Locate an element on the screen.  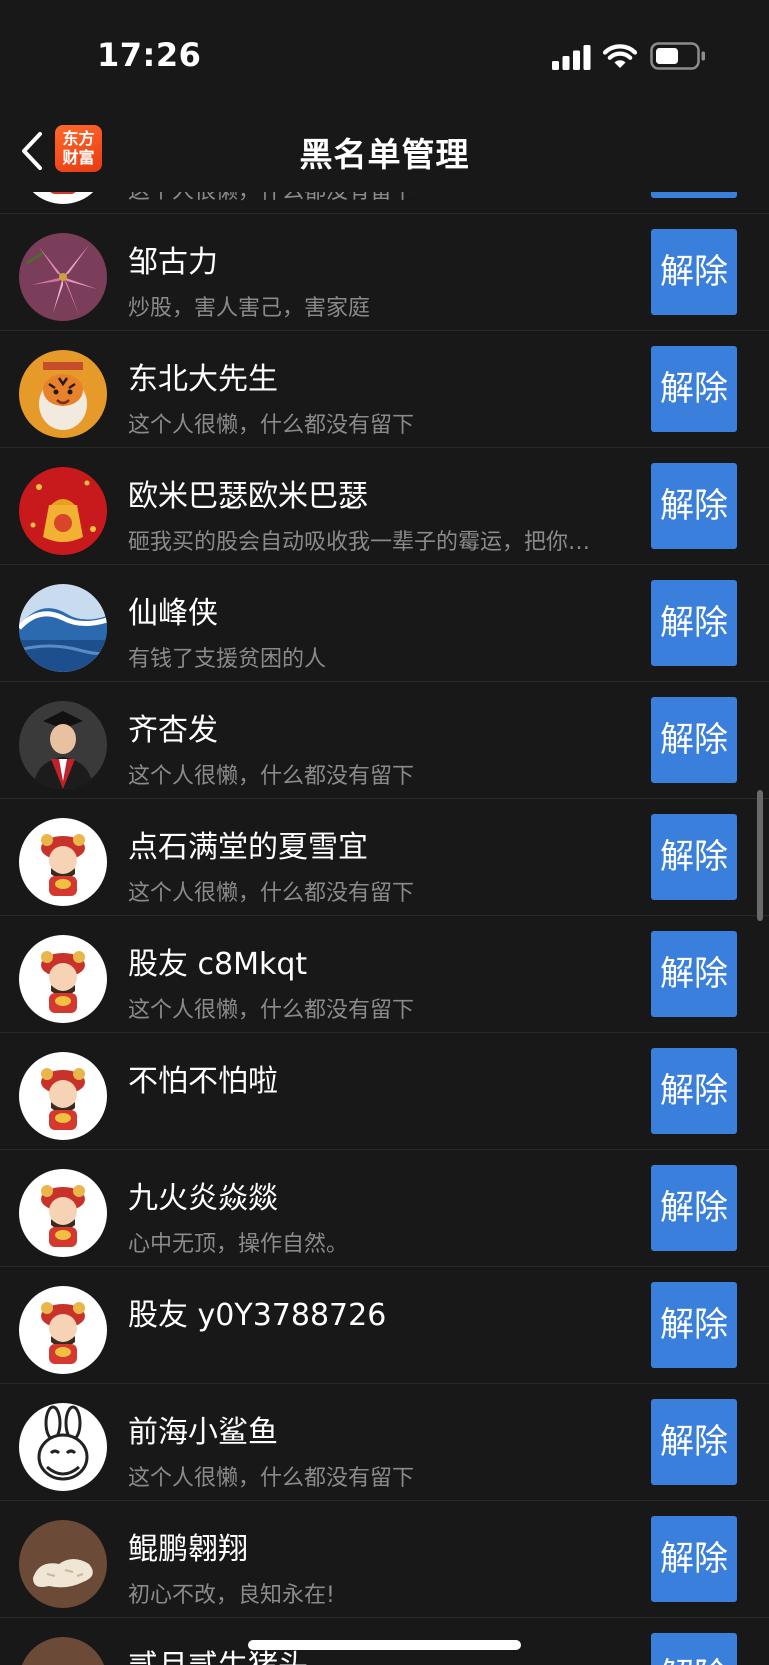
user-name: 九火炎焱燚 is located at coordinates (203, 1198).